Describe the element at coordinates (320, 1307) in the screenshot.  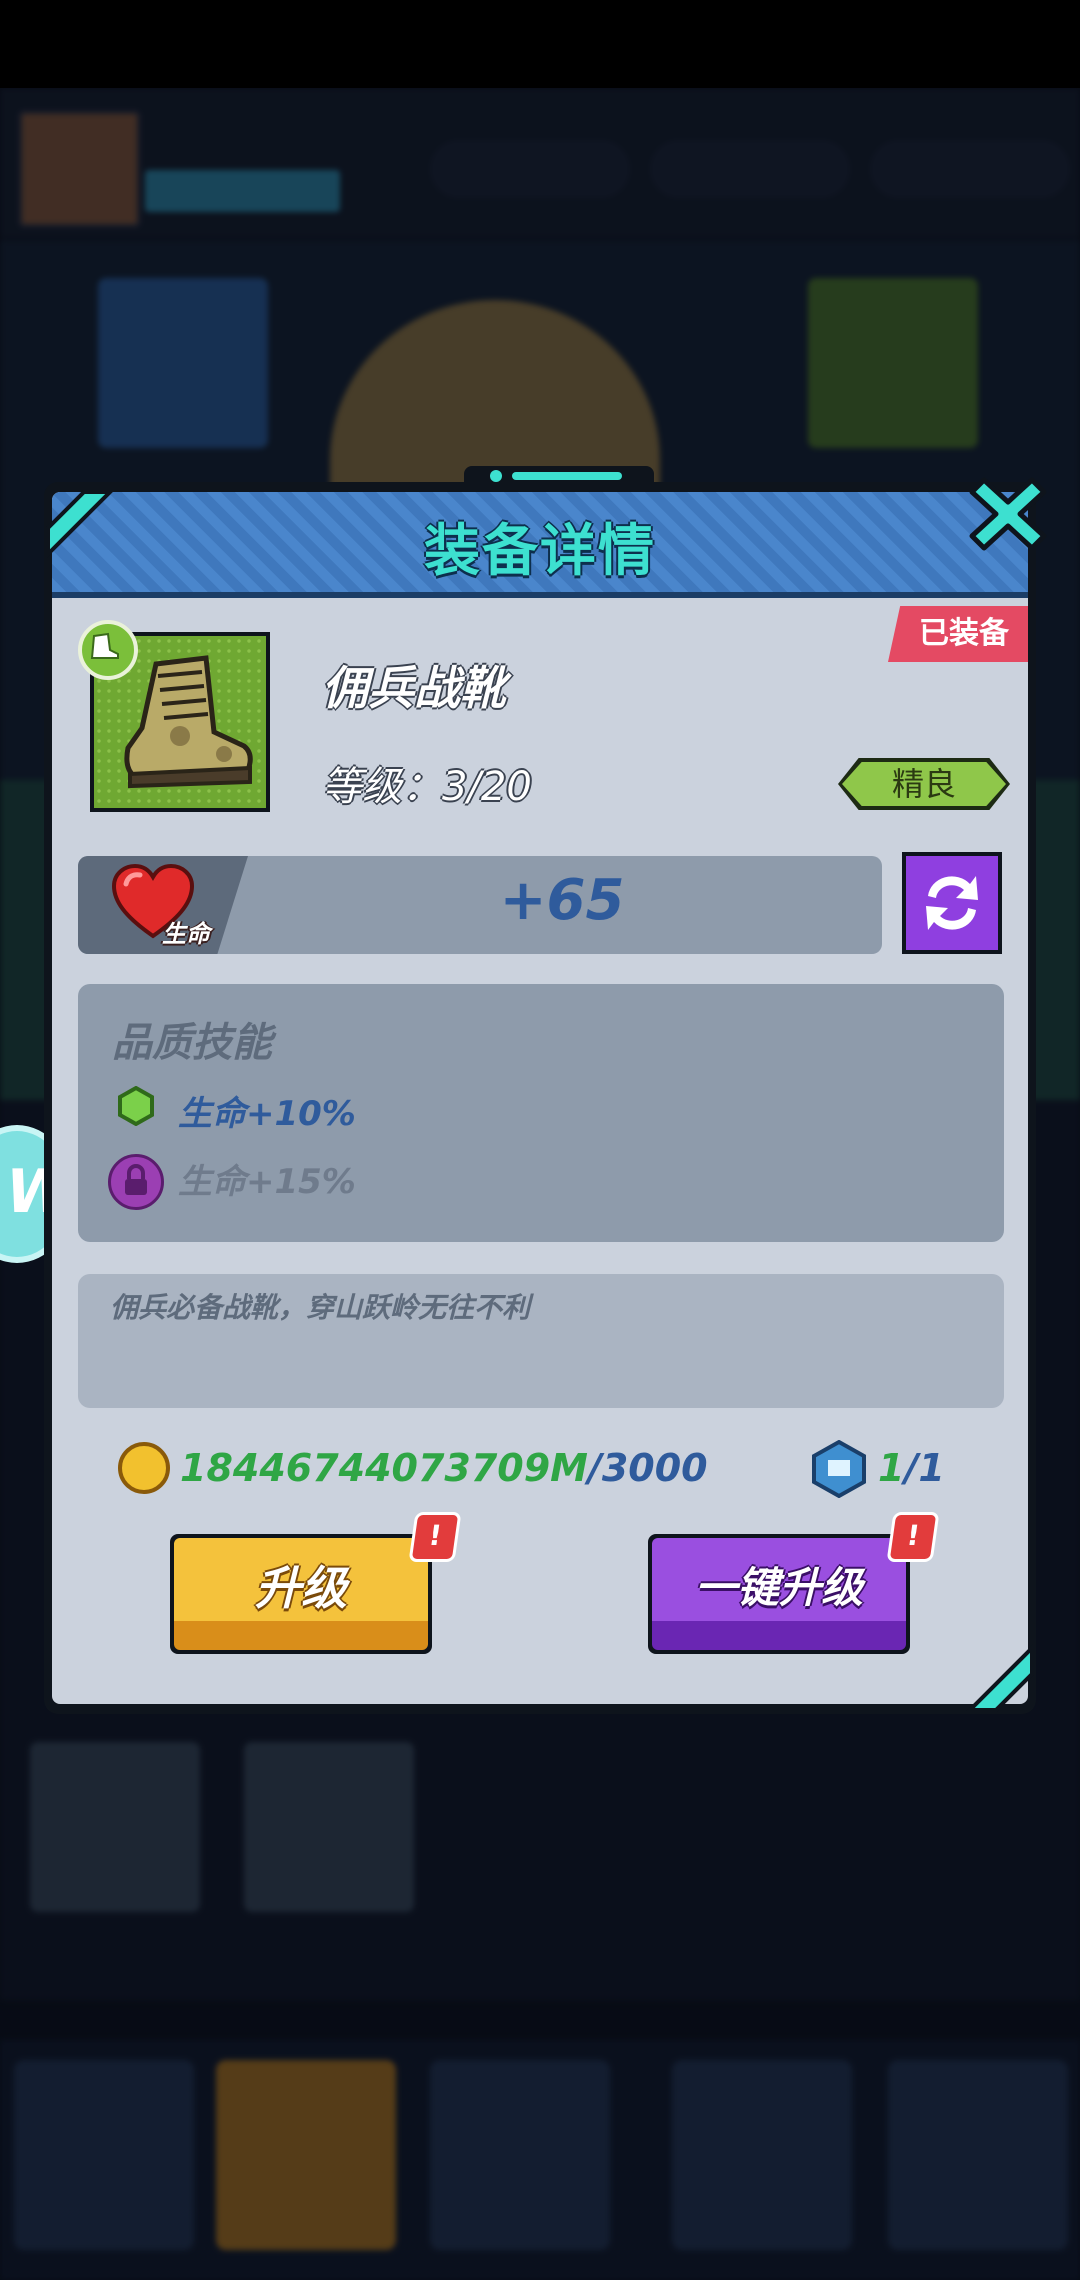
I see `item-description: 佣兵必备战靴，穿山跃岭无往不利` at that location.